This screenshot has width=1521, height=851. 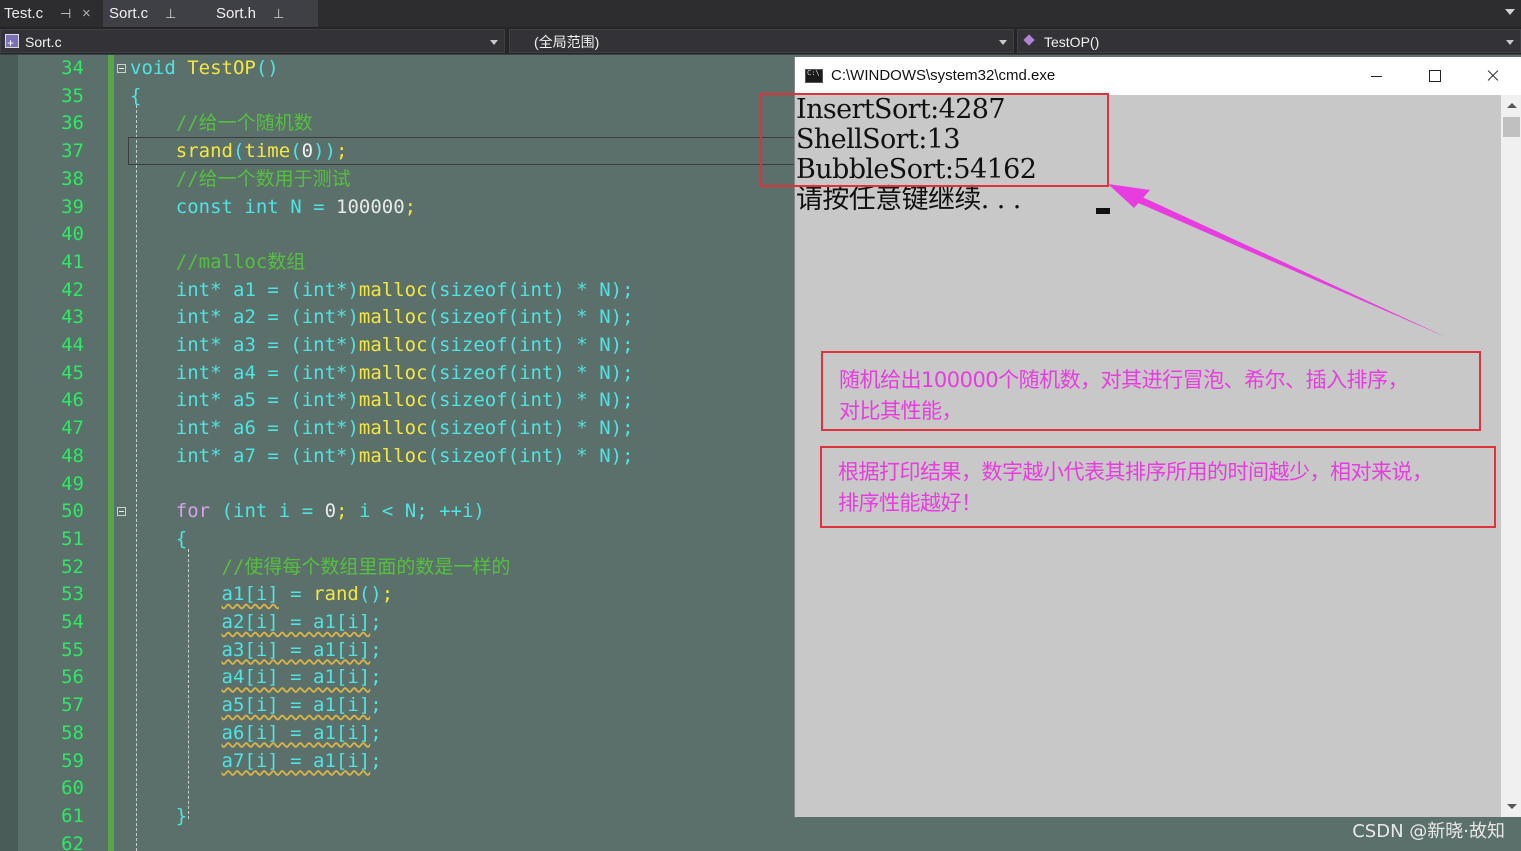 What do you see at coordinates (1428, 831) in the screenshot?
I see `watermark: CSDN @新晓·故知` at bounding box center [1428, 831].